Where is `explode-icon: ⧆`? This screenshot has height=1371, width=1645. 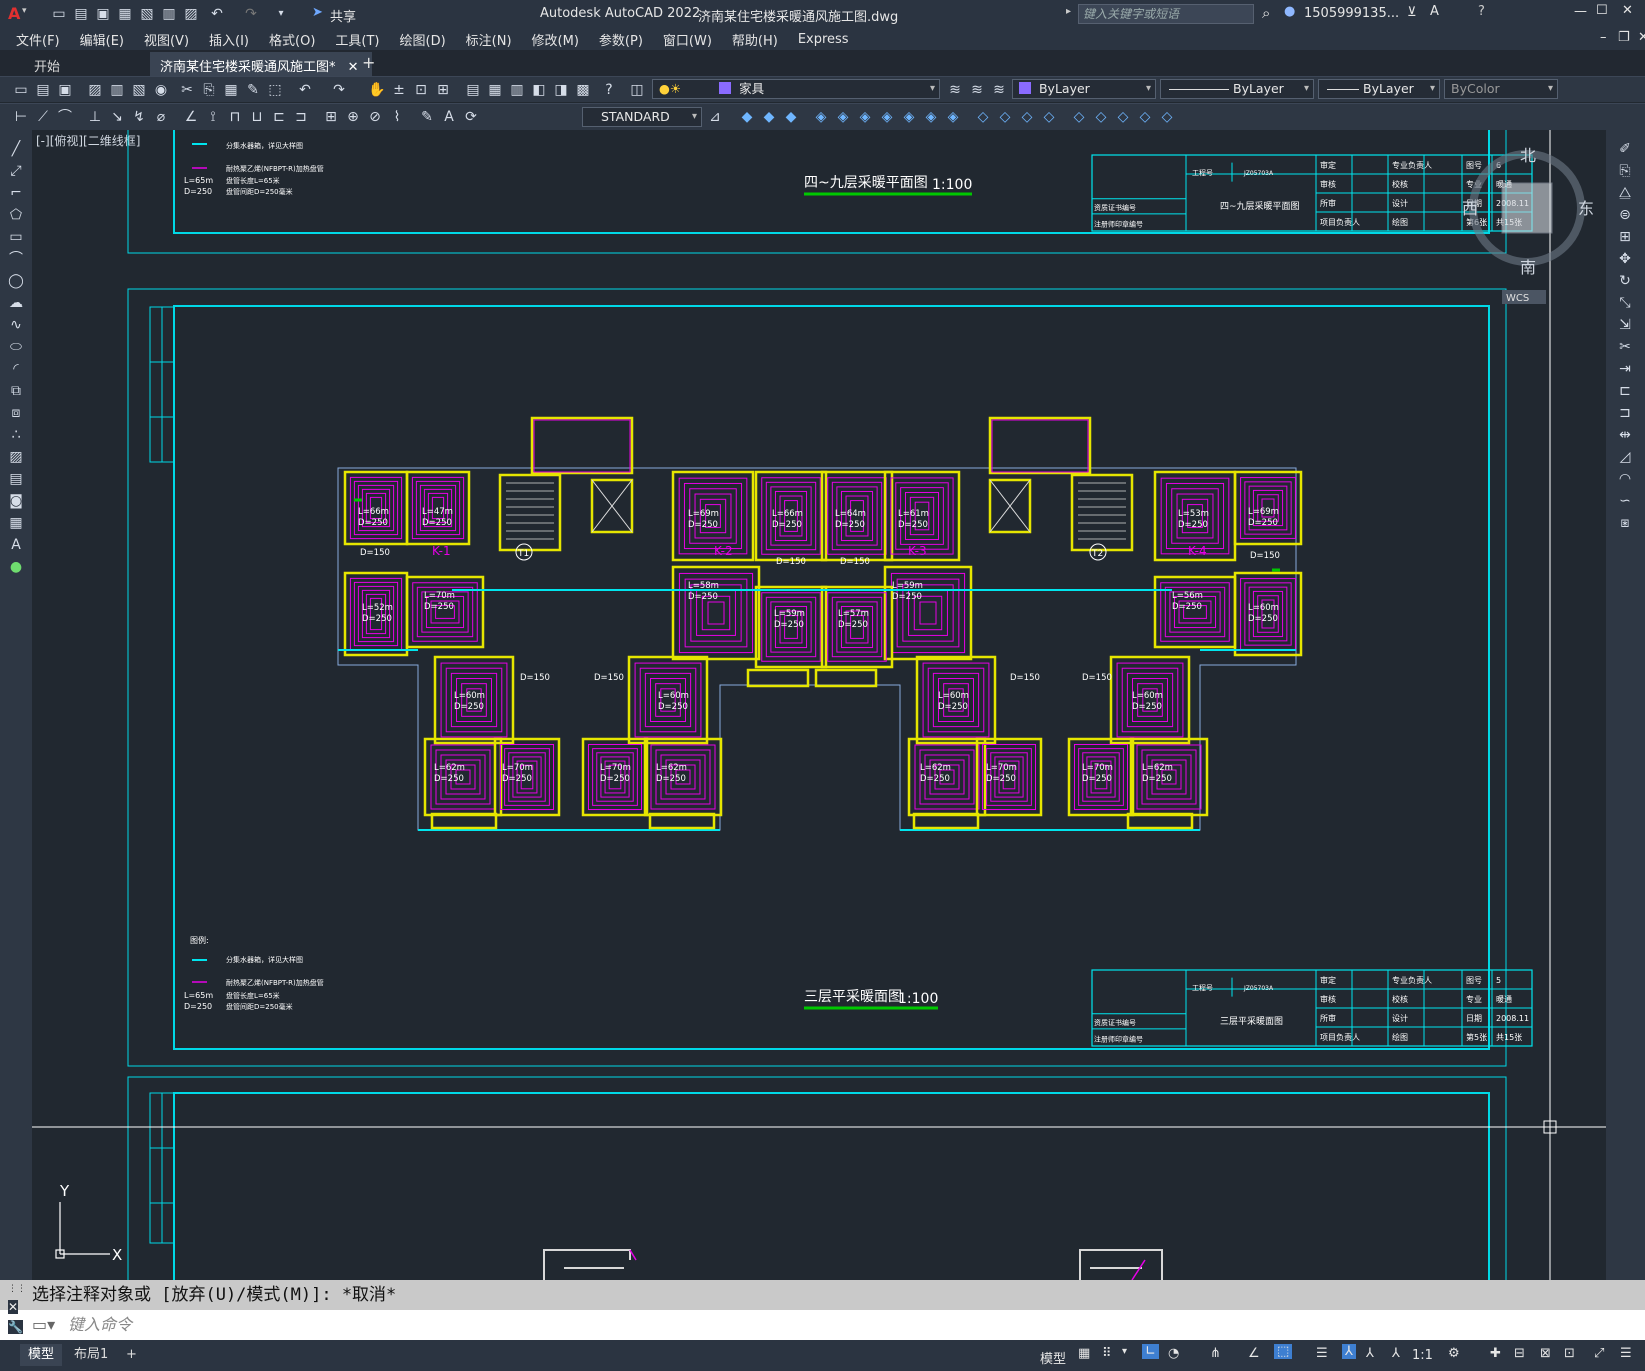
explode-icon: ⧆ is located at coordinates (1625, 523).